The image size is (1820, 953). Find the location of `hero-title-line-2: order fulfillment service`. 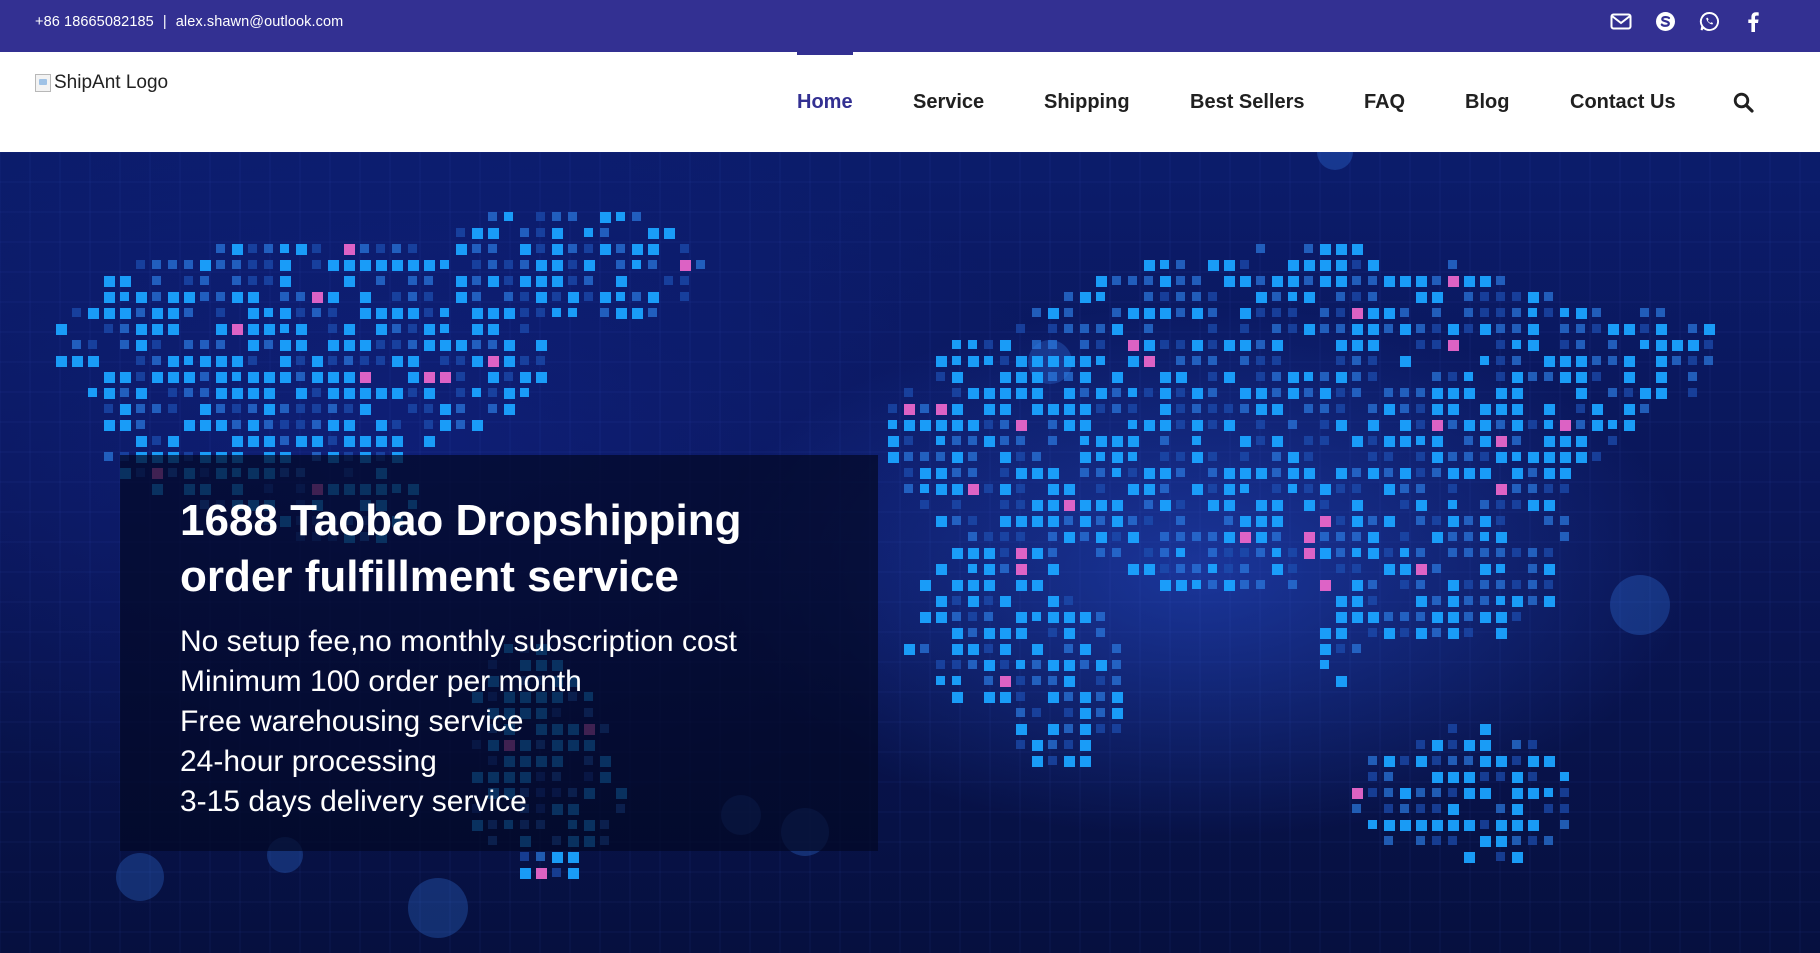

hero-title-line-2: order fulfillment service is located at coordinates (429, 576).